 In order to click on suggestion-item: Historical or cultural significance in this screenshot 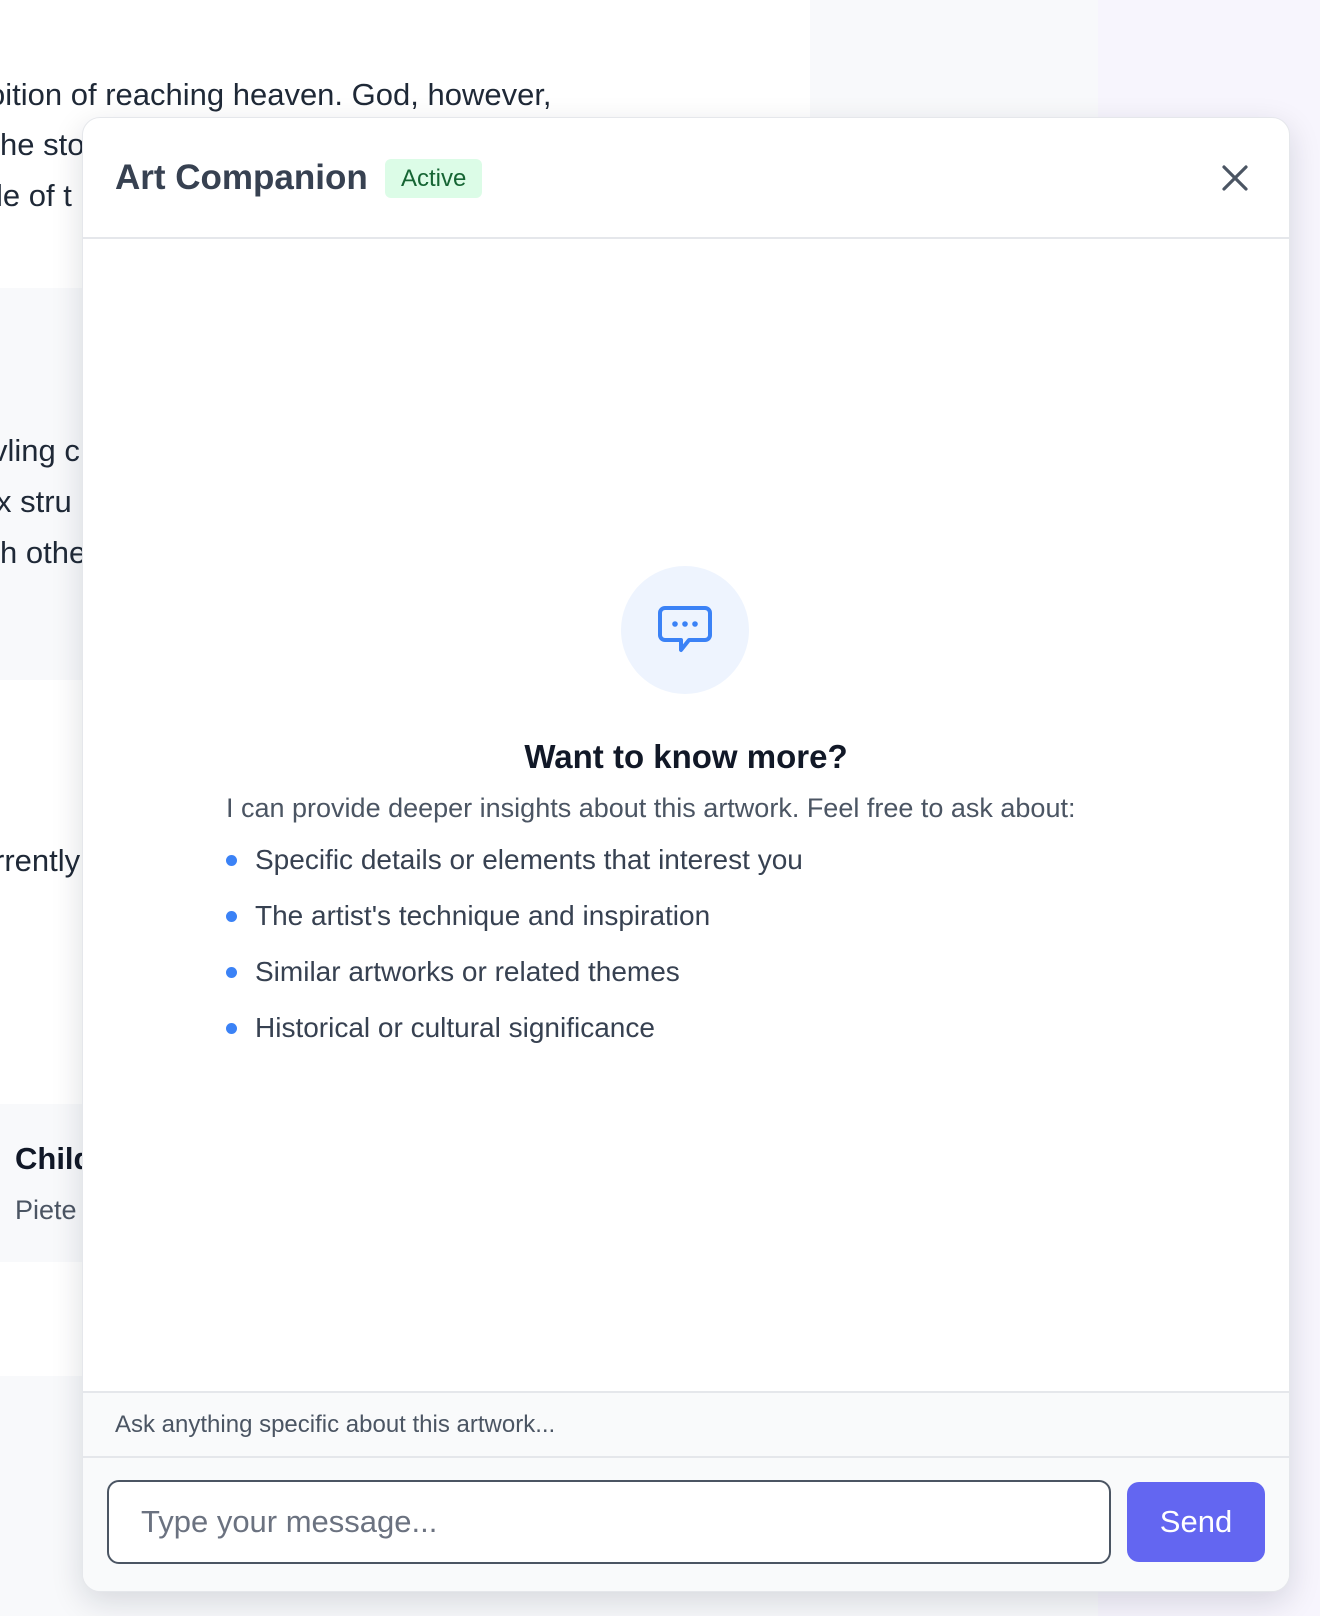, I will do `click(514, 1028)`.